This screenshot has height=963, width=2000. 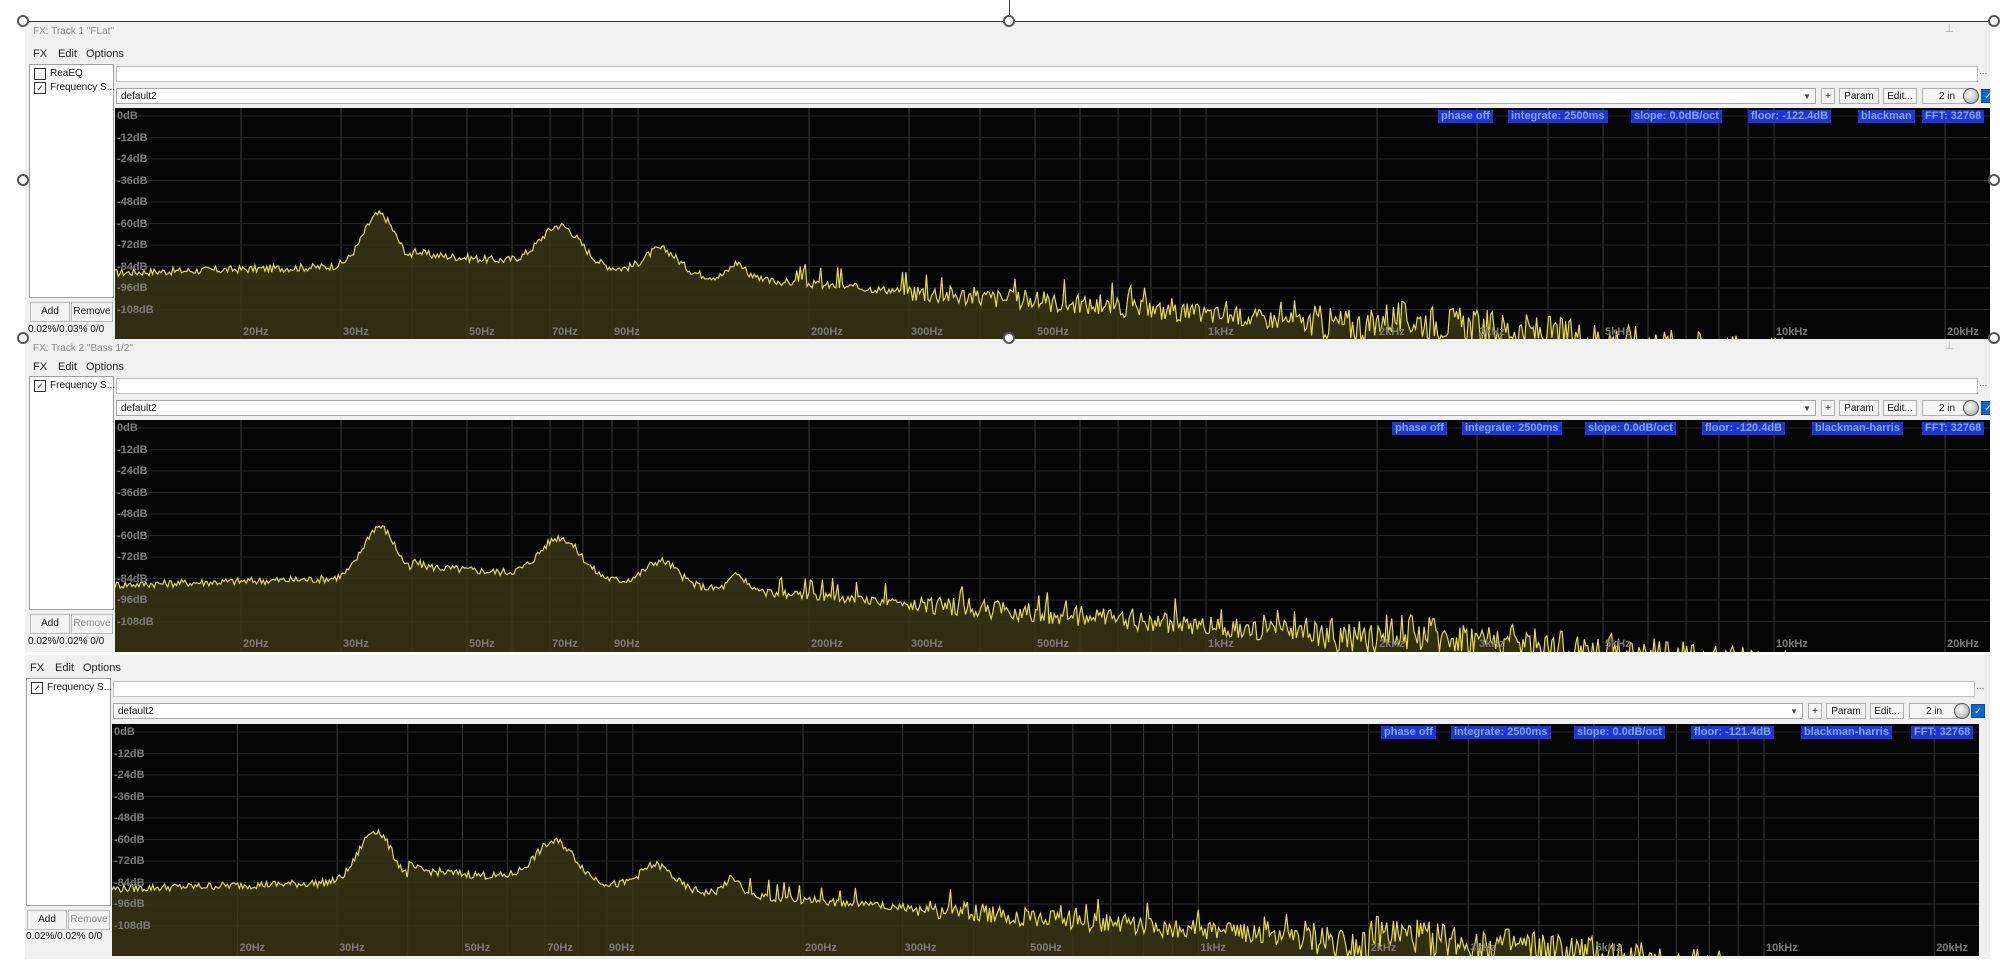 I want to click on resize-handle-bottom-left, so click(x=23, y=338).